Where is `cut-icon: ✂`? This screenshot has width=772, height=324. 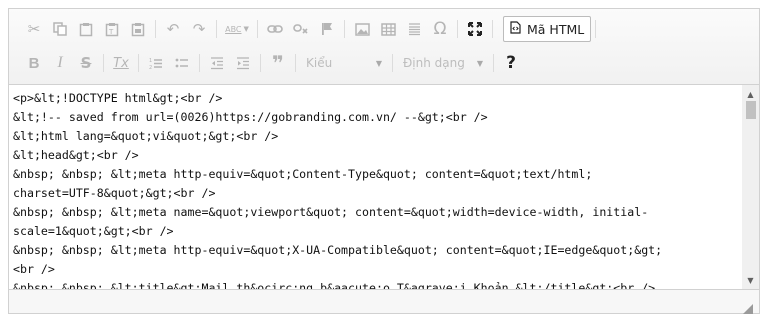
cut-icon: ✂ is located at coordinates (34, 29).